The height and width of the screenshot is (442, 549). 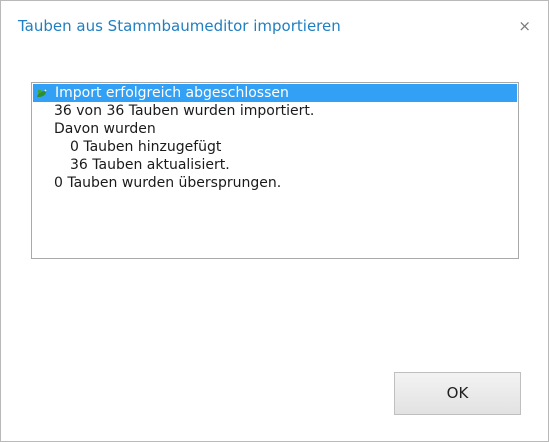 I want to click on pigeon-icon, so click(x=42, y=93).